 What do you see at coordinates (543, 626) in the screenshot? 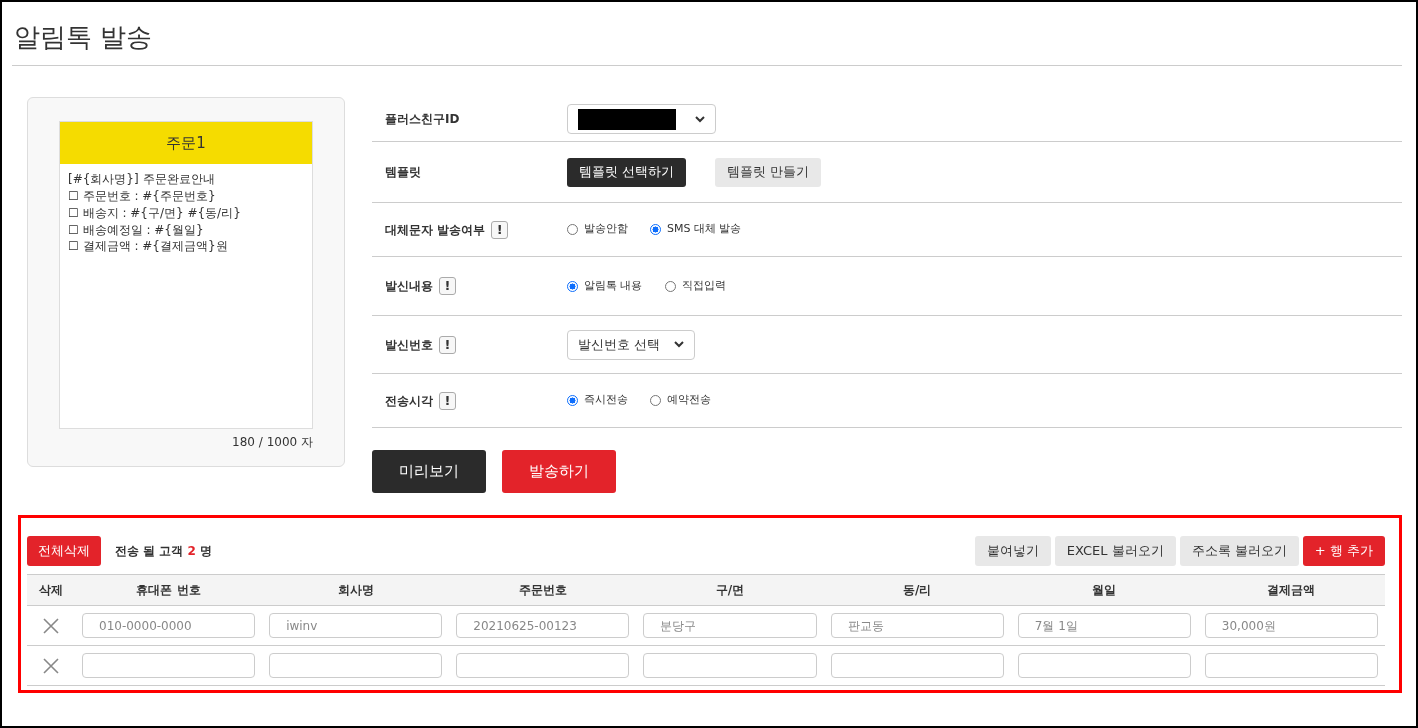
I see `input-field: 20210625-00123` at bounding box center [543, 626].